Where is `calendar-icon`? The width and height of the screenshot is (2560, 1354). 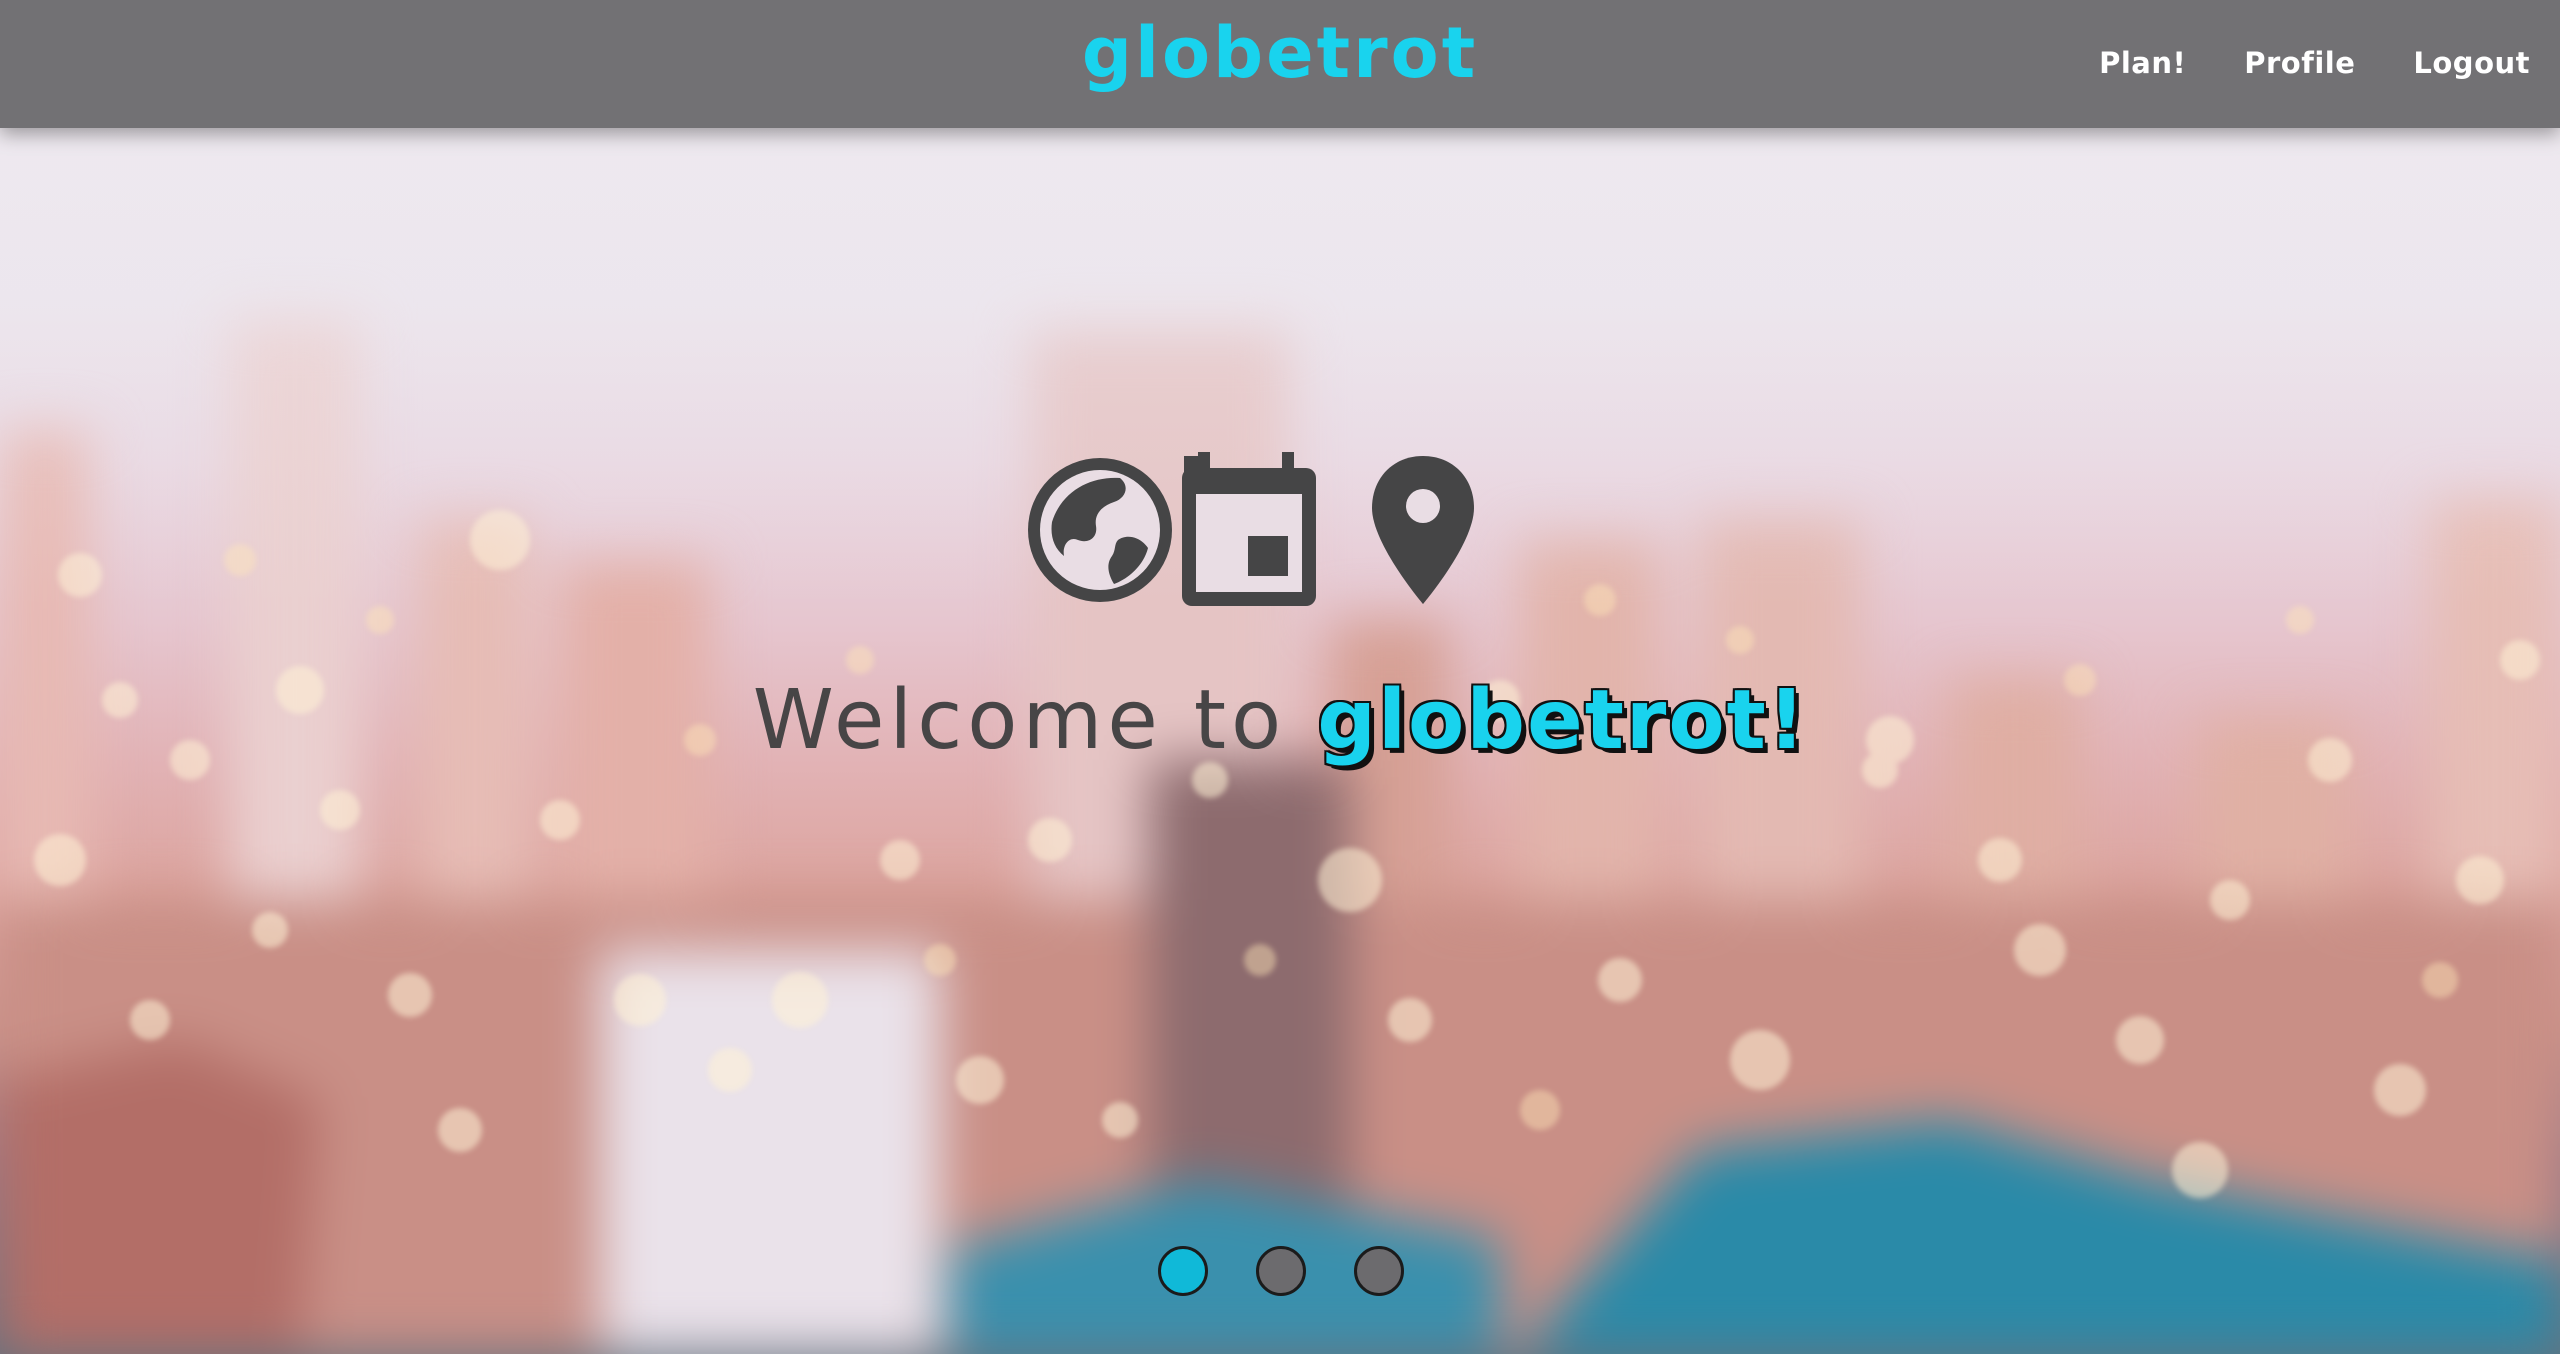
calendar-icon is located at coordinates (1249, 529).